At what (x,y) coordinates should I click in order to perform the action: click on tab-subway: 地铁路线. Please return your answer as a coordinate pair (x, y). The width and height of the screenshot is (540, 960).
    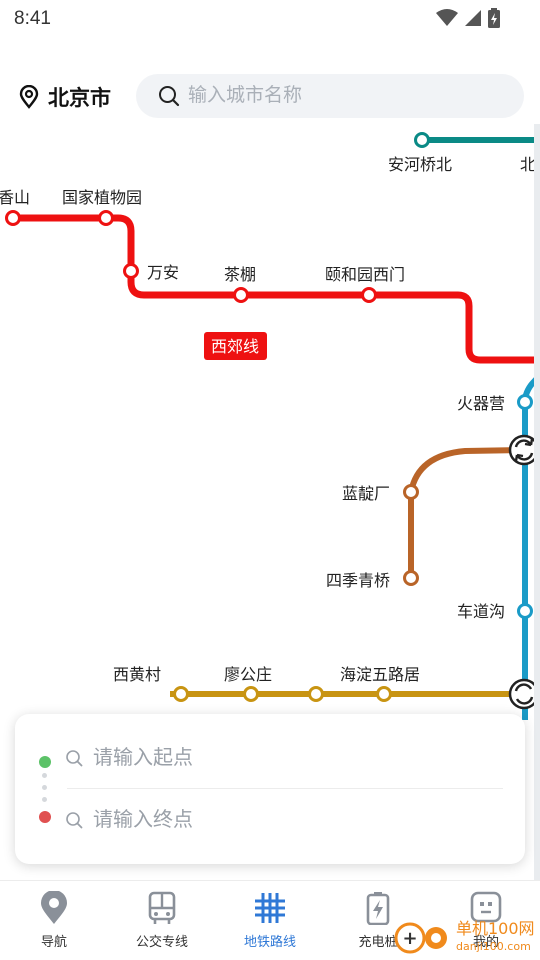
    Looking at the image, I should click on (270, 920).